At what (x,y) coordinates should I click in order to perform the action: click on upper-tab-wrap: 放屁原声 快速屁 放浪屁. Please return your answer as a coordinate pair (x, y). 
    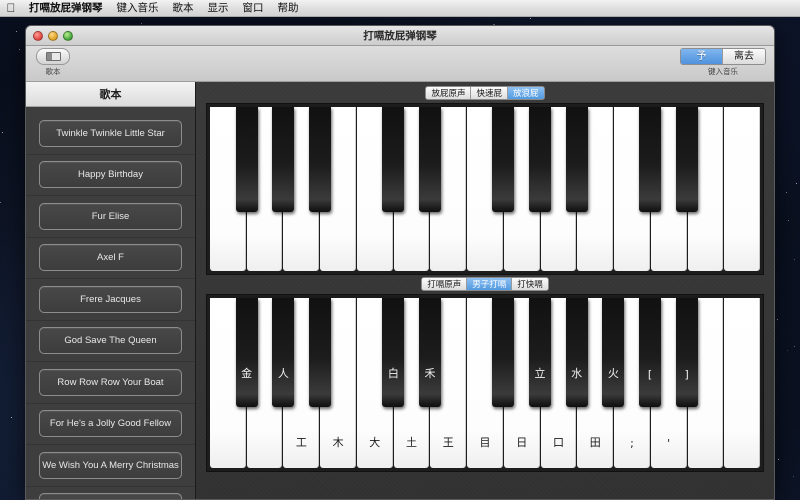
    Looking at the image, I should click on (485, 93).